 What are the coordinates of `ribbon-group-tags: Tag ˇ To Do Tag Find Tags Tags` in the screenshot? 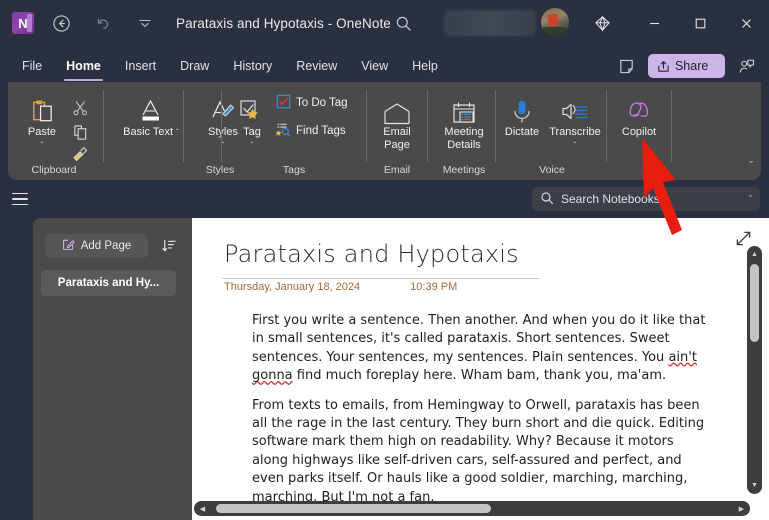 It's located at (294, 131).